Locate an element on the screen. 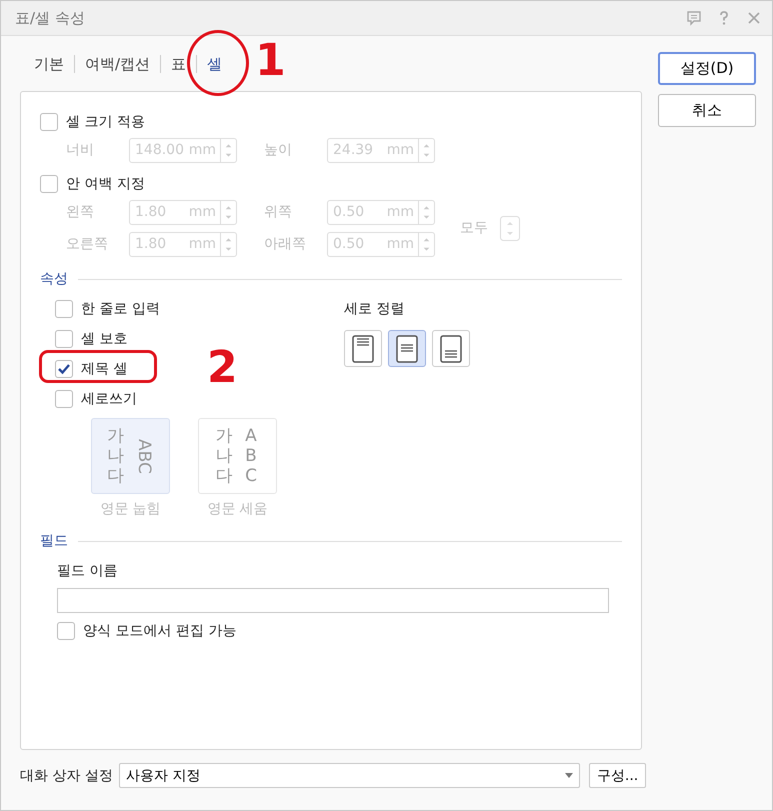 The width and height of the screenshot is (773, 811). tab: 셀 is located at coordinates (214, 63).